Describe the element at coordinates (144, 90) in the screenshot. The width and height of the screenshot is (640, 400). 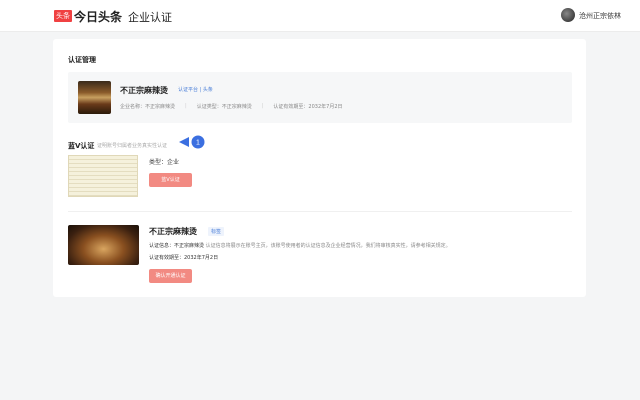
I see `account-name: 不正宗麻辣烫` at that location.